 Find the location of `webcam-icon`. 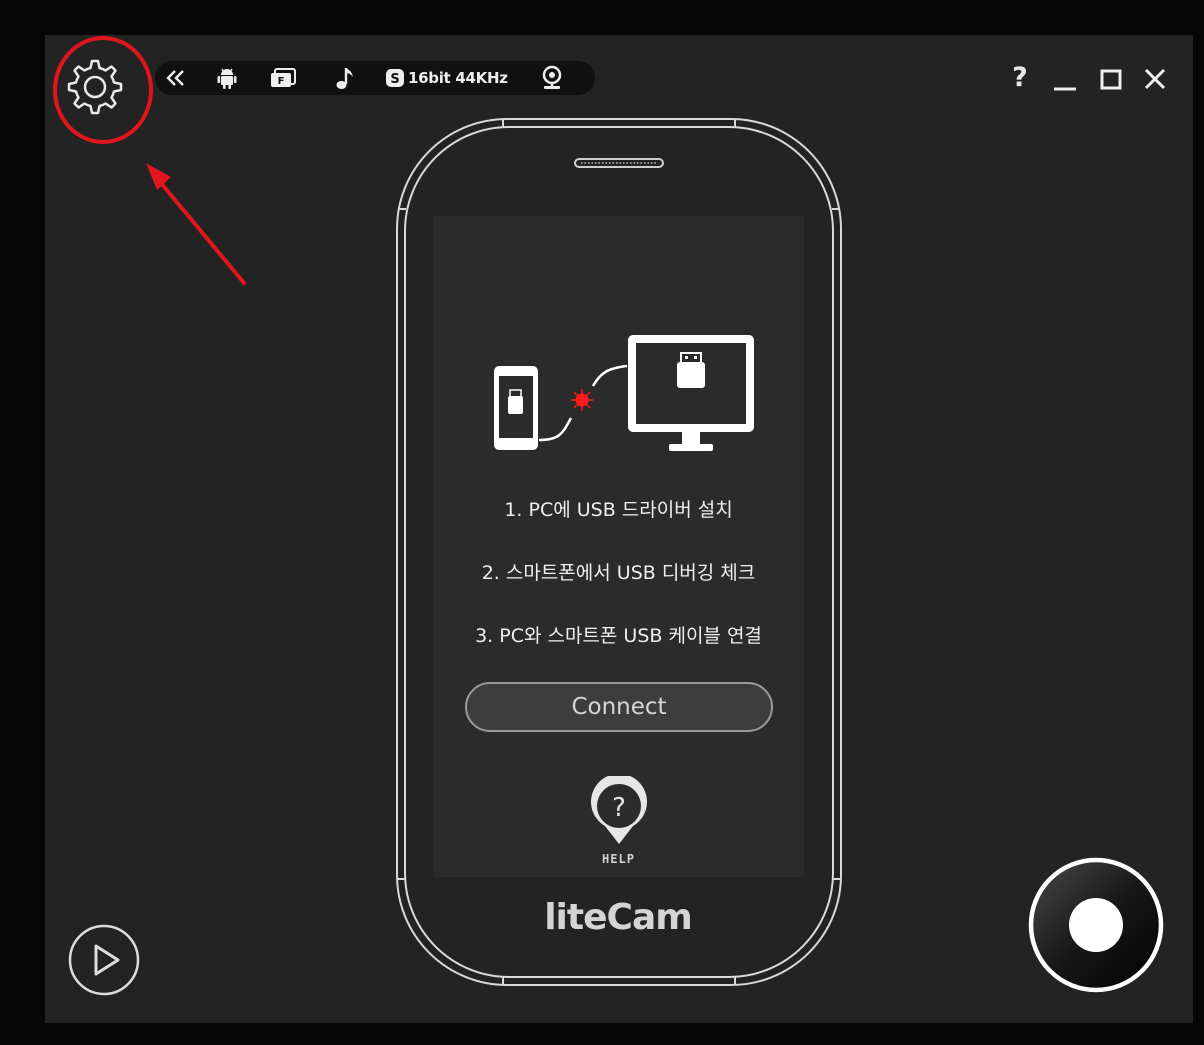

webcam-icon is located at coordinates (552, 77).